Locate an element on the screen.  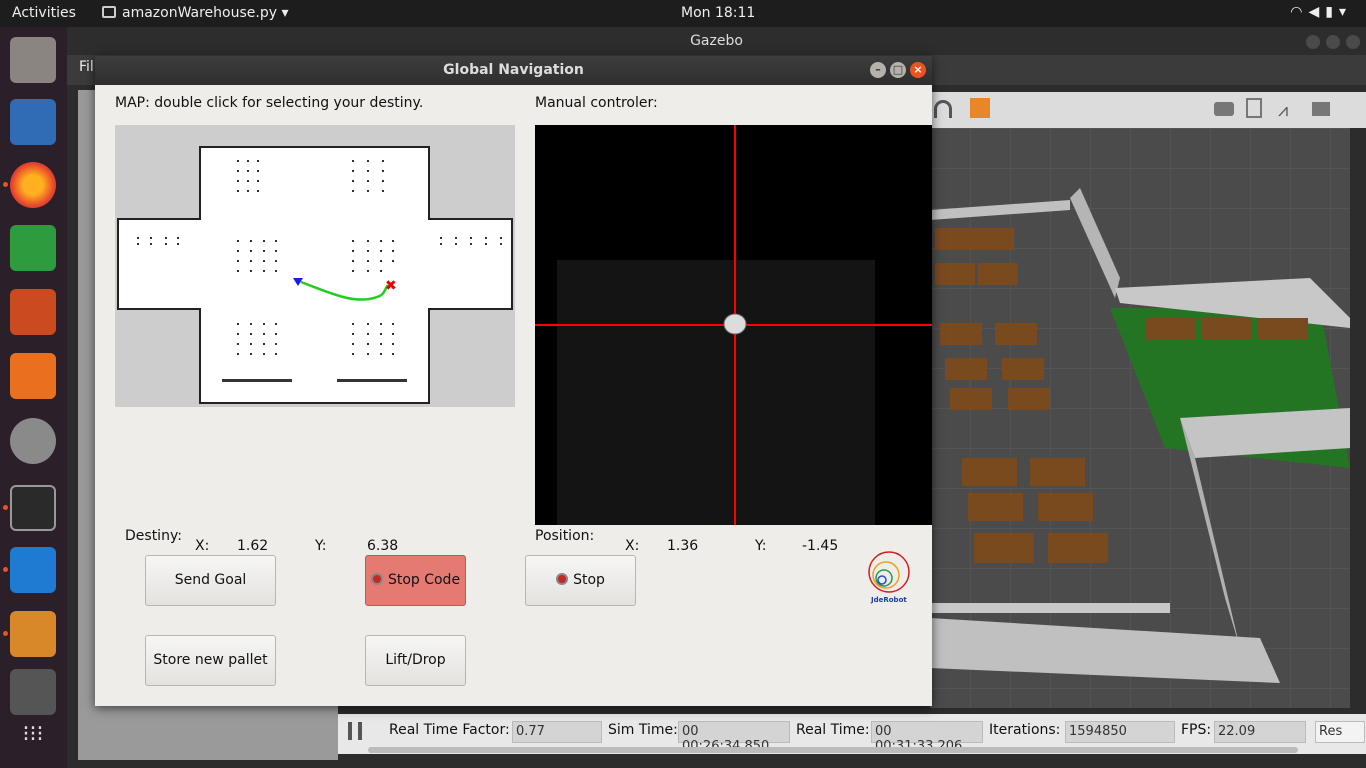
destination-marker: ✖ is located at coordinates (391, 286).